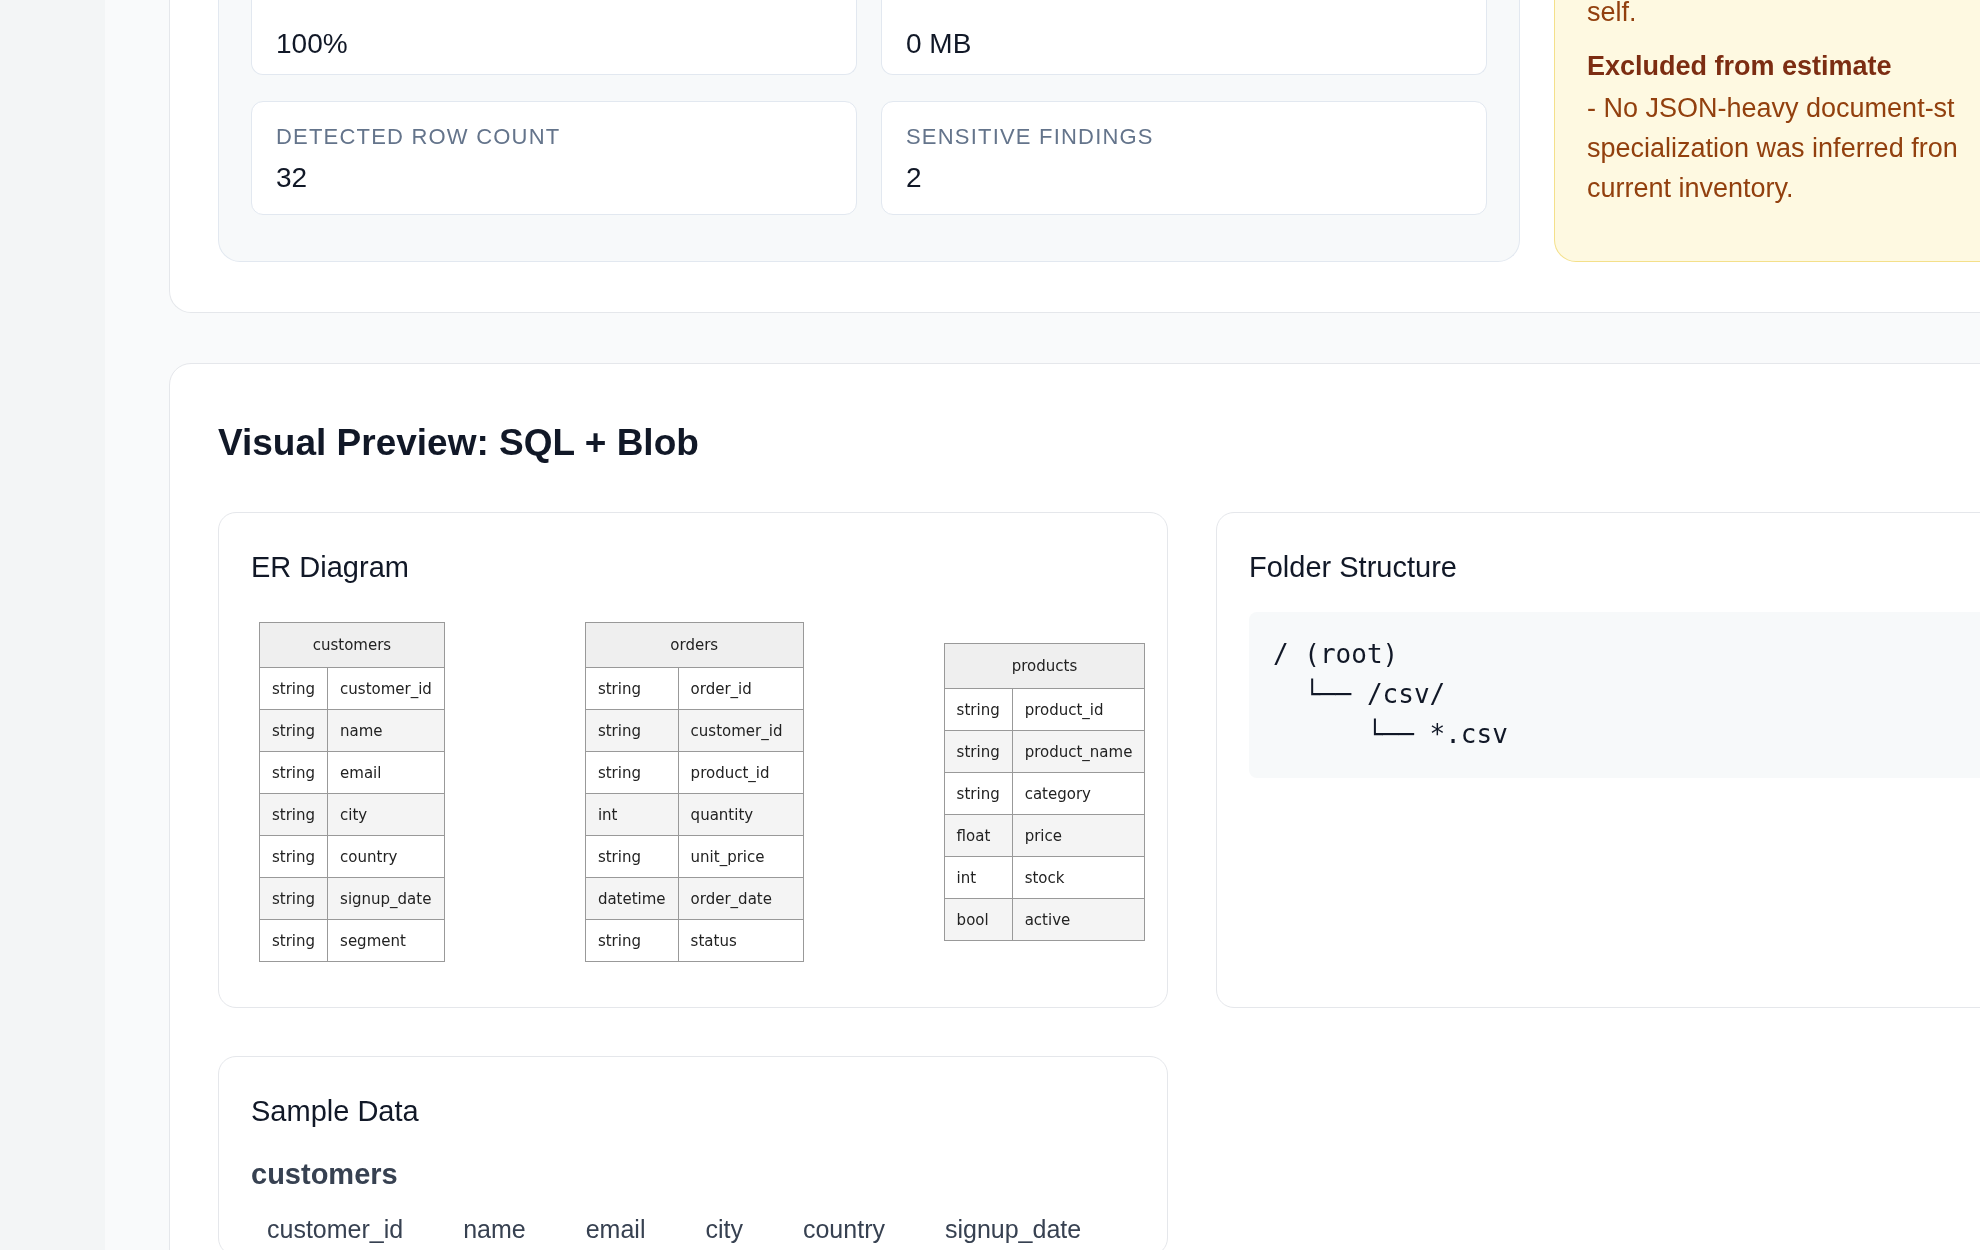 Image resolution: width=1980 pixels, height=1250 pixels. I want to click on card-title: Sample Data, so click(335, 1111).